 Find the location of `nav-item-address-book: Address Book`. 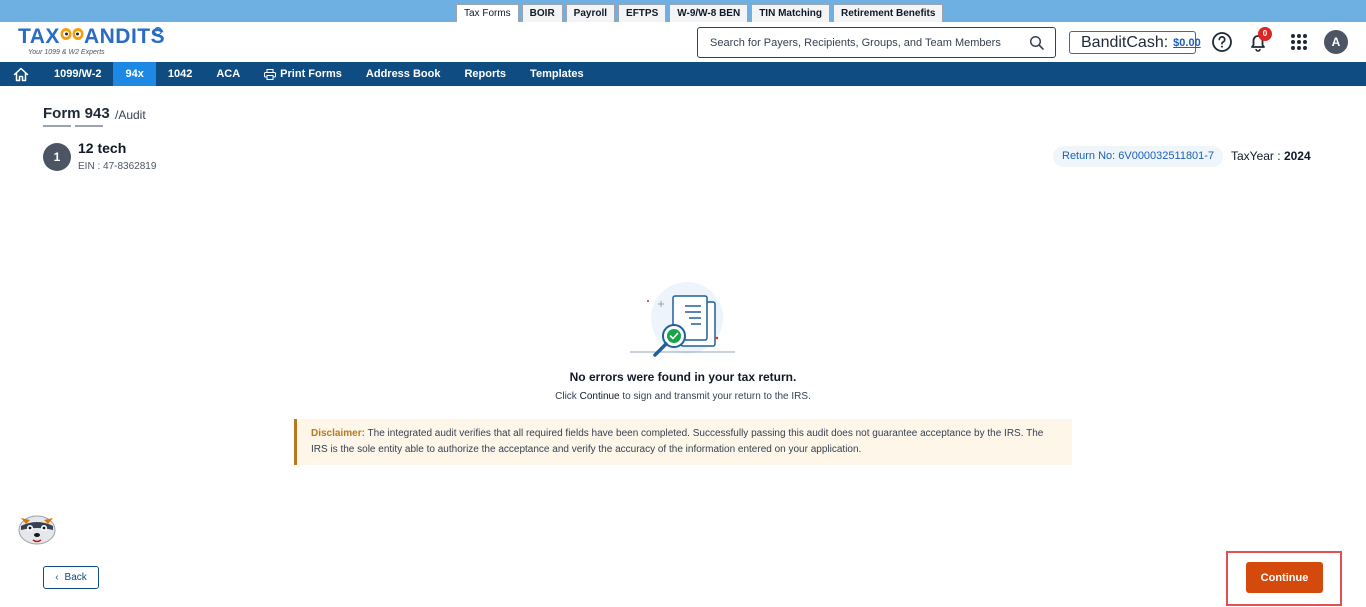

nav-item-address-book: Address Book is located at coordinates (403, 74).